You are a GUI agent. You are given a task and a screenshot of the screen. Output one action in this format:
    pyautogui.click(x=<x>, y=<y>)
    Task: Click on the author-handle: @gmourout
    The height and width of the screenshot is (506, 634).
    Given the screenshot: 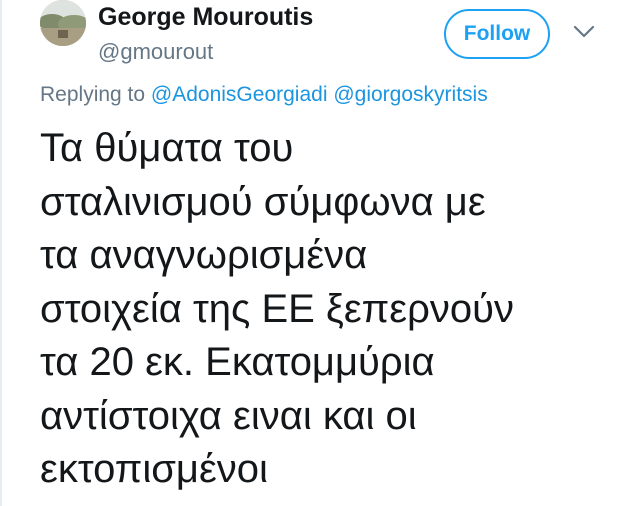 What is the action you would take?
    pyautogui.click(x=155, y=52)
    